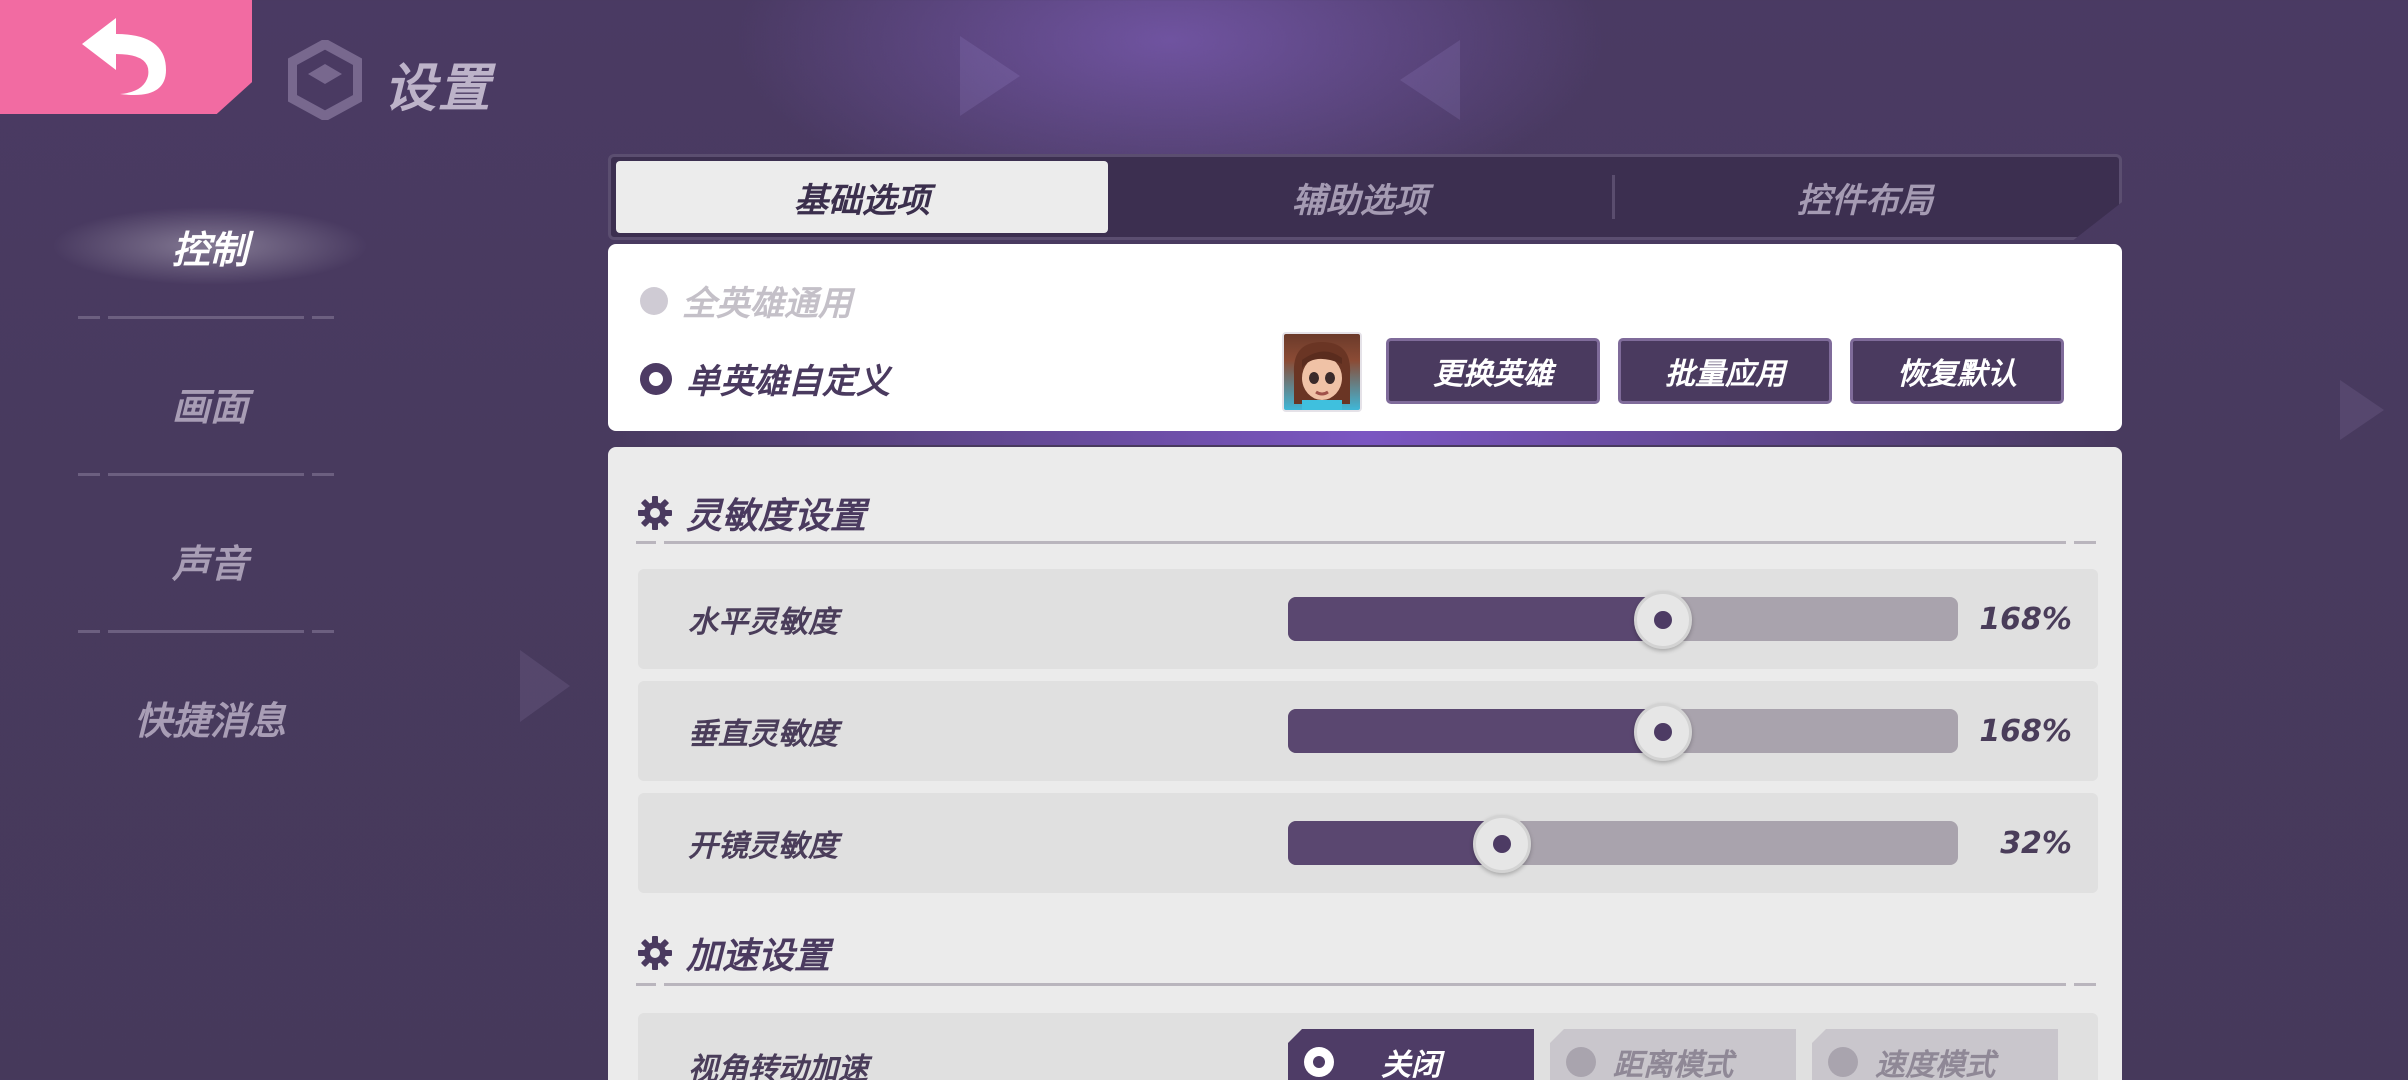 The image size is (2408, 1080). I want to click on acceleration-row: 视角转动加速 关闭 距离模式 速度模式, so click(1368, 1046).